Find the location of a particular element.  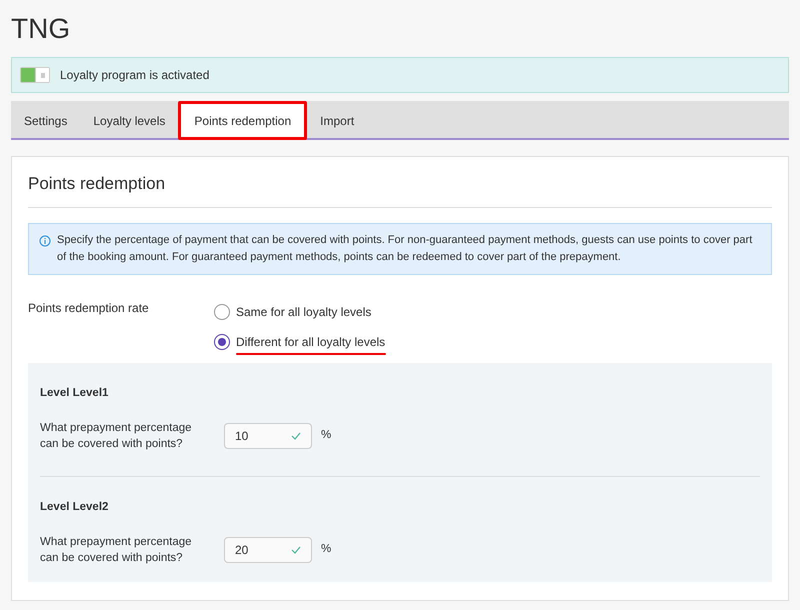

percentage-field: 20 is located at coordinates (268, 550).